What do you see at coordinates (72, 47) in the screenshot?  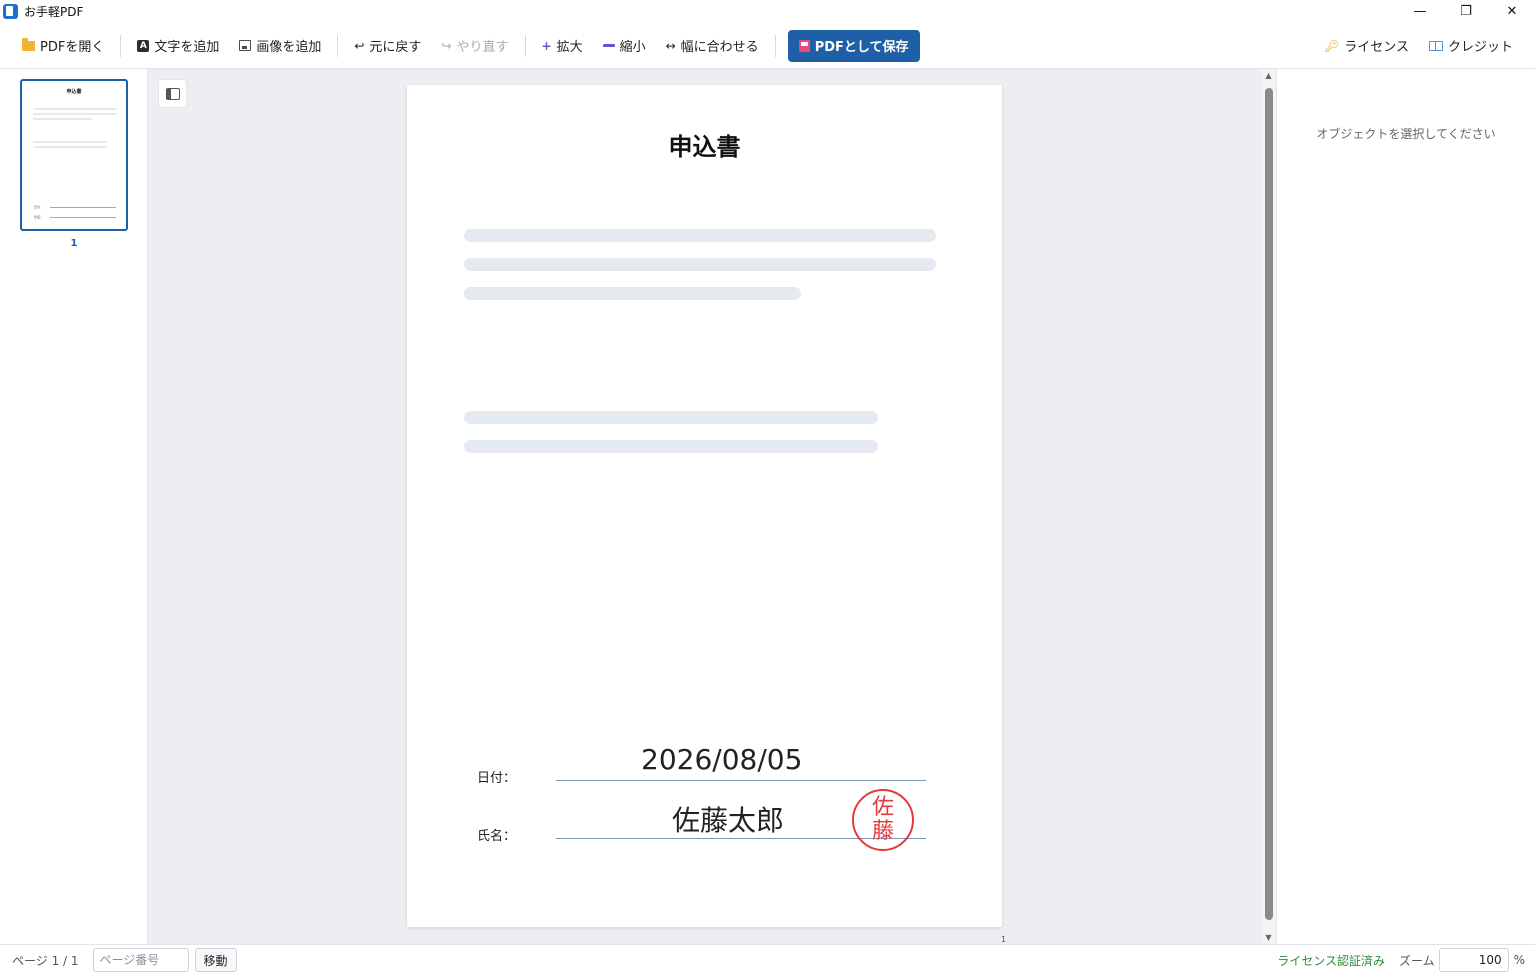 I see `open-pdf-label: PDFを開く` at bounding box center [72, 47].